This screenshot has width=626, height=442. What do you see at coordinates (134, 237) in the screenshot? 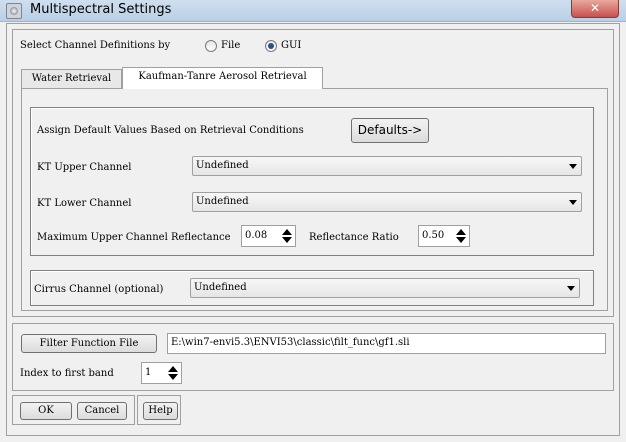
I see `max-upper-label: Maximum Upper Channel Reflectance` at bounding box center [134, 237].